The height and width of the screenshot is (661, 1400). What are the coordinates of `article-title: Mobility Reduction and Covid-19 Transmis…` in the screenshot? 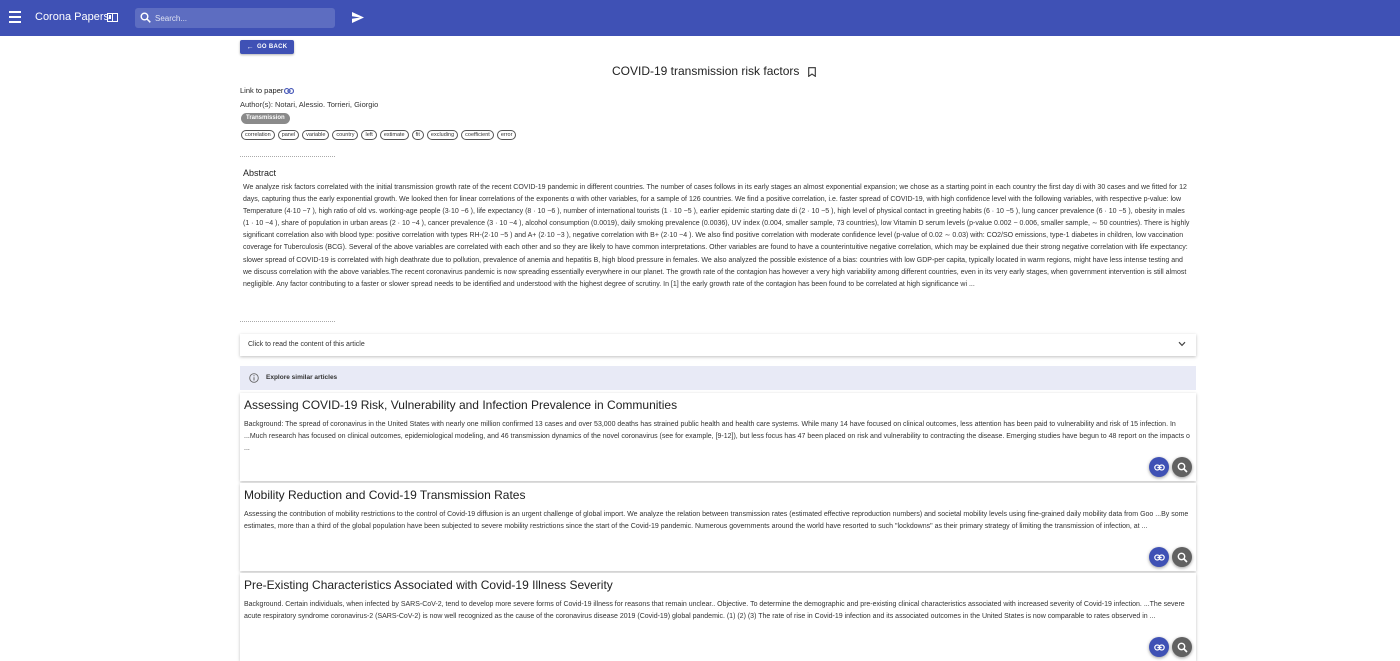 It's located at (384, 495).